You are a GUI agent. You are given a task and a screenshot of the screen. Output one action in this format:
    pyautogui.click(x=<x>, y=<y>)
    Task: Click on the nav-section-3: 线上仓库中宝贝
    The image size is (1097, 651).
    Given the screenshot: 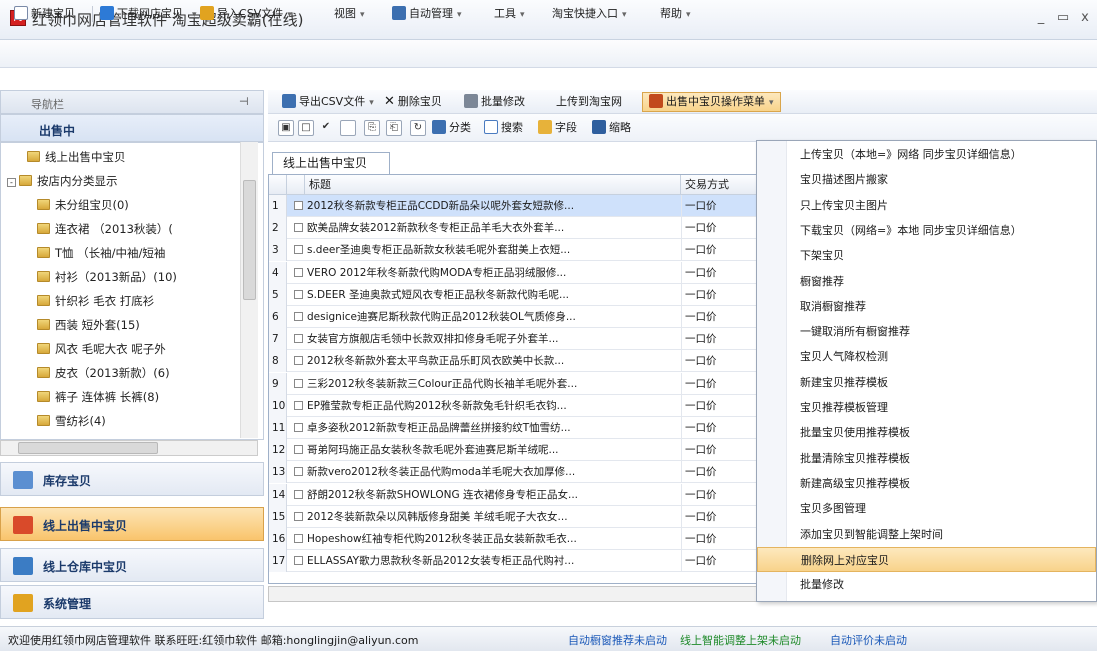 What is the action you would take?
    pyautogui.click(x=132, y=565)
    